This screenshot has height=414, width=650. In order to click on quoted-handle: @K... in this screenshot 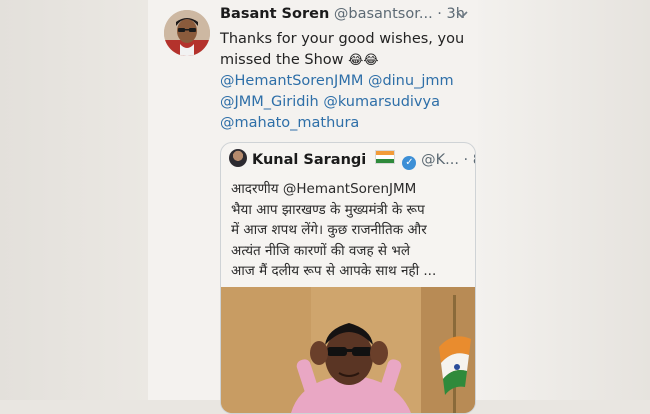, I will do `click(440, 160)`.